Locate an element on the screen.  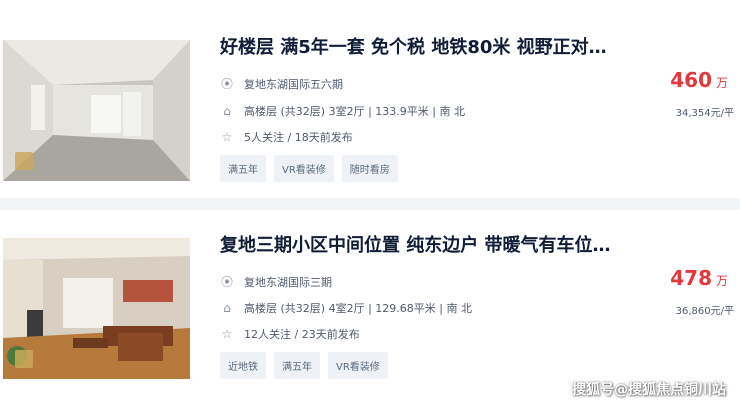
unit-price: 34,354元/平 is located at coordinates (704, 113).